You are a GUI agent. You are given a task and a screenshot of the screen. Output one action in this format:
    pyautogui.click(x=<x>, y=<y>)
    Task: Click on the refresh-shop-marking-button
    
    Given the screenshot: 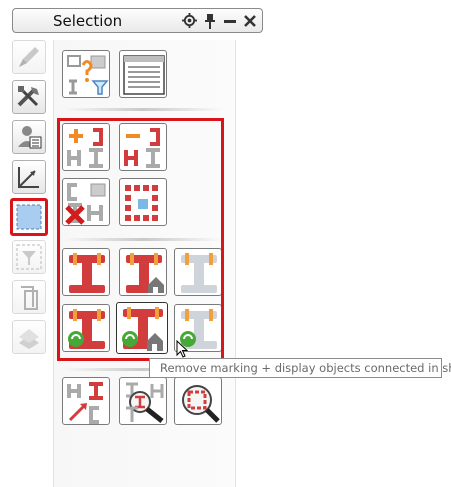 What is the action you would take?
    pyautogui.click(x=86, y=328)
    